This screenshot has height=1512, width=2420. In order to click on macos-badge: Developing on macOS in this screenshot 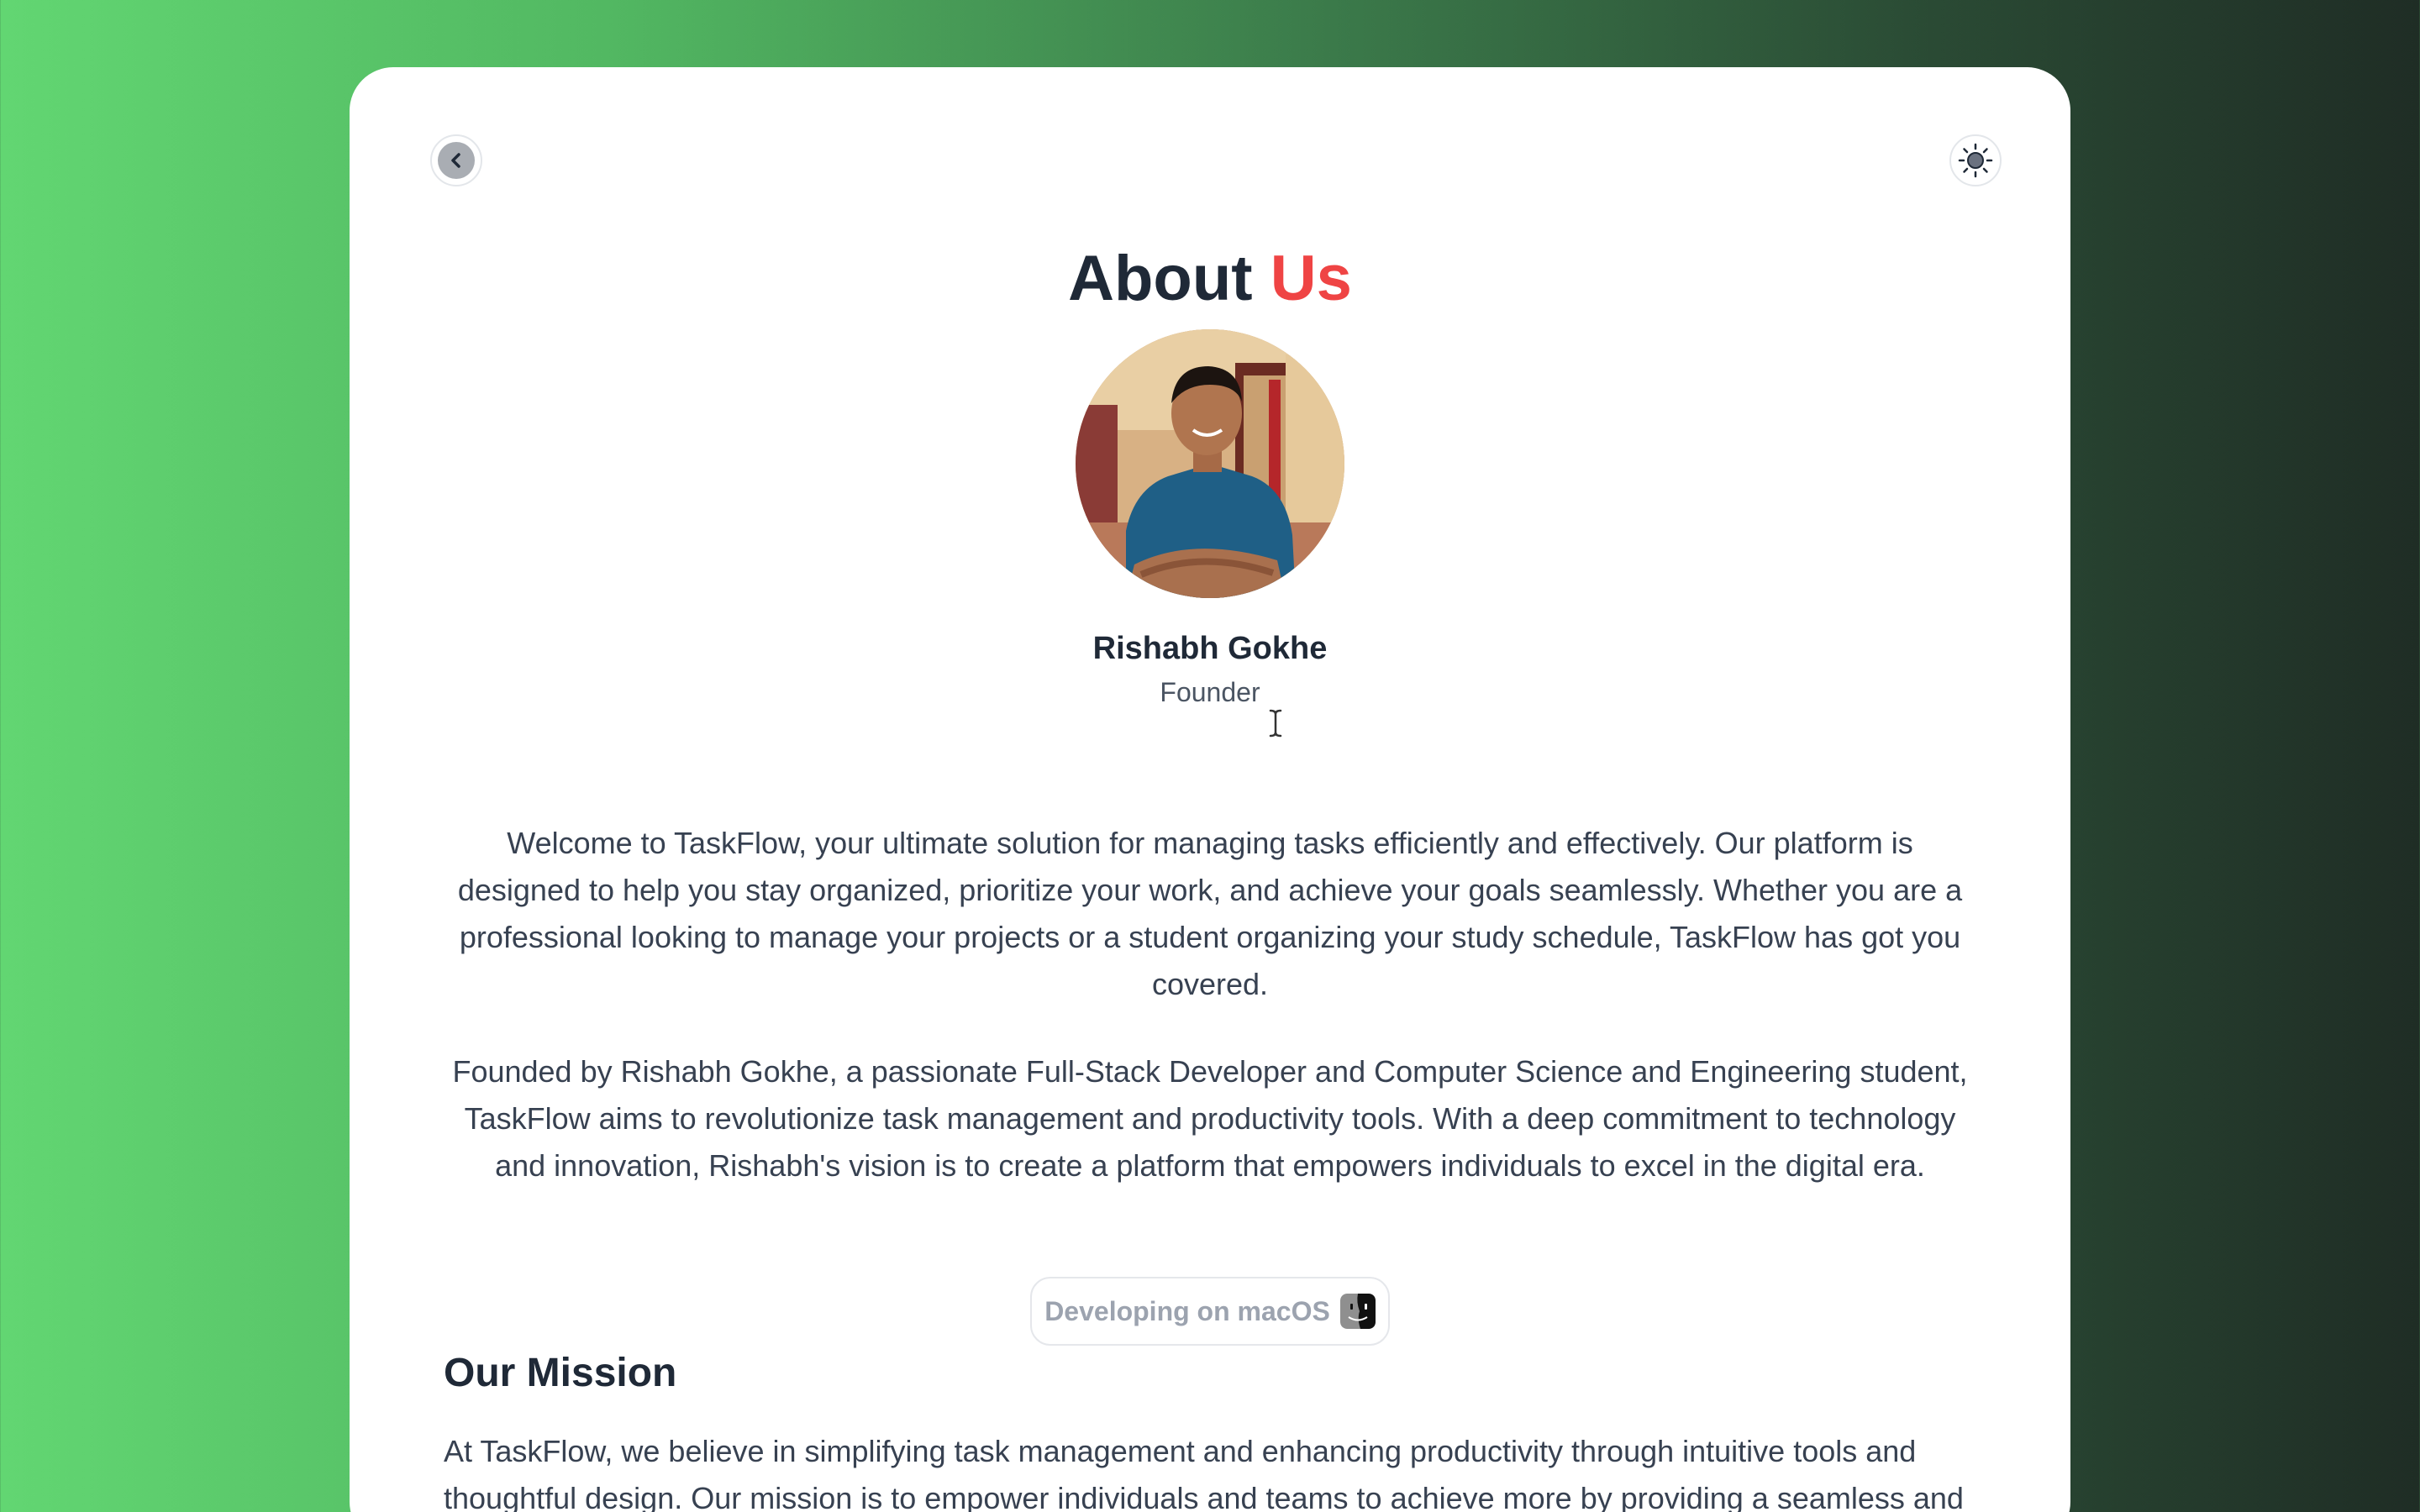, I will do `click(1210, 1311)`.